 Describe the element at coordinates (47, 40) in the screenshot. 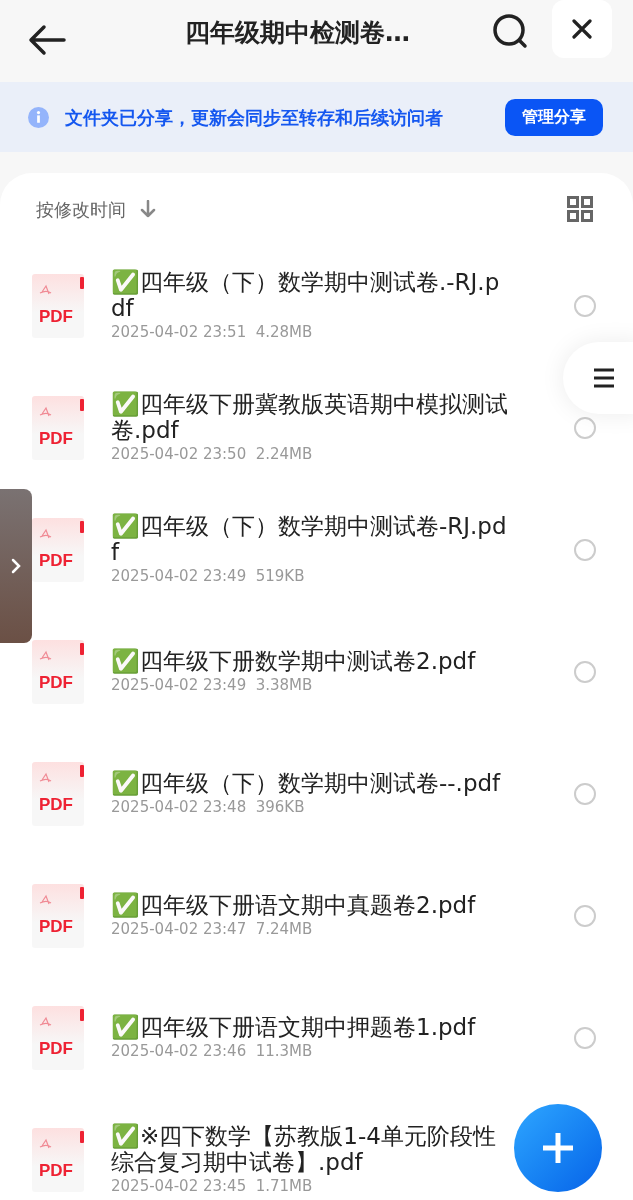

I see `back-arrow-icon` at that location.